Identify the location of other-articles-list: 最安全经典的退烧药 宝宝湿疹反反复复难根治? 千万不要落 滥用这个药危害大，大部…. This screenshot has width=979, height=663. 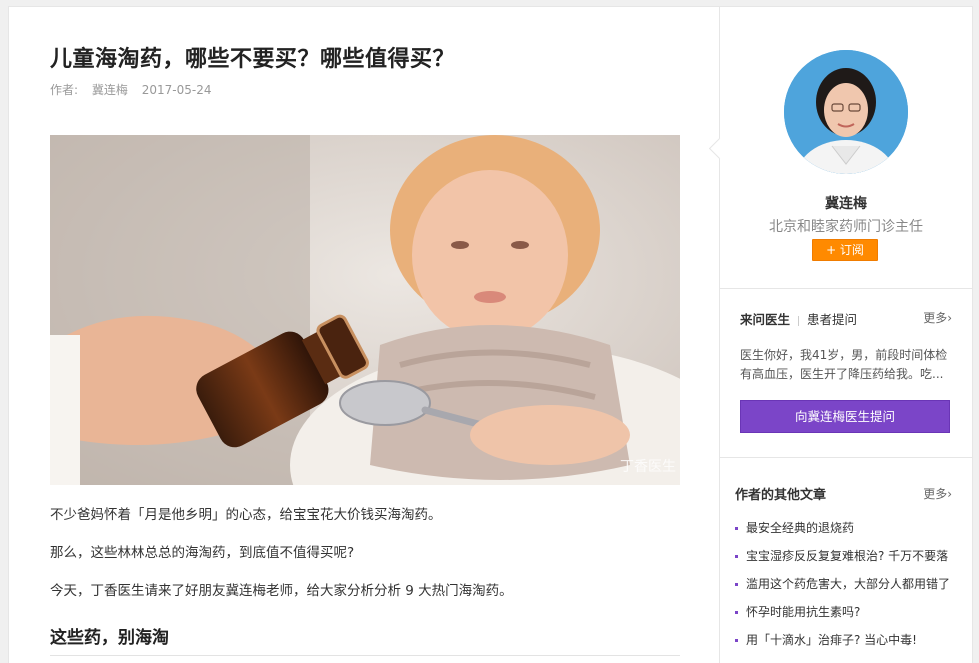
(853, 589).